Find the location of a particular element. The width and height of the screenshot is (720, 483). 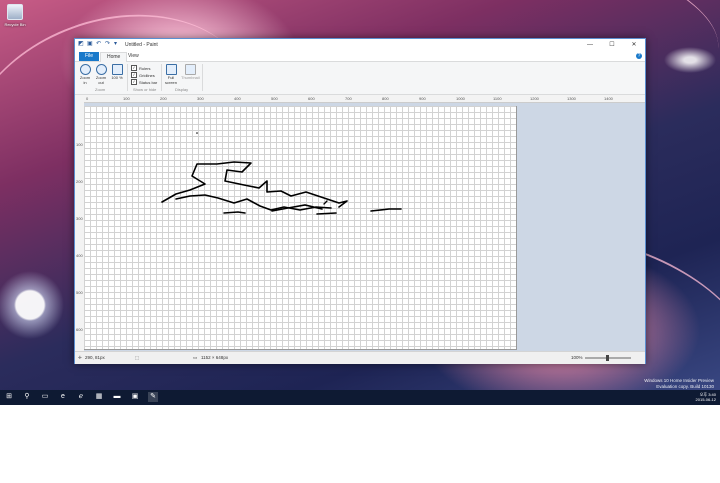

task-view-icon: ▭ is located at coordinates (45, 397).